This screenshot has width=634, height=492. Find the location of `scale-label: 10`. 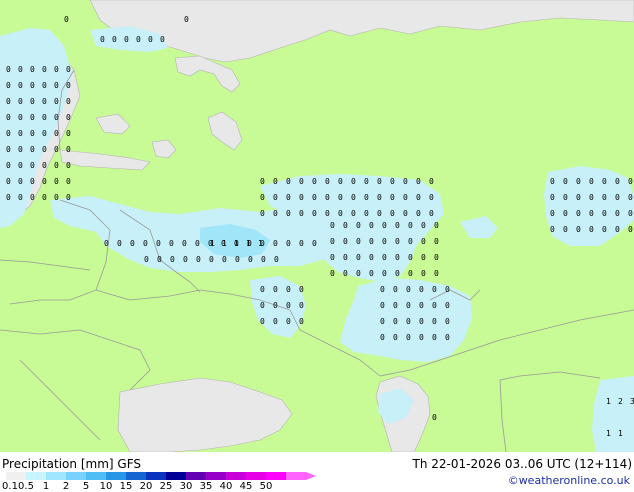

scale-label: 10 is located at coordinates (106, 486).